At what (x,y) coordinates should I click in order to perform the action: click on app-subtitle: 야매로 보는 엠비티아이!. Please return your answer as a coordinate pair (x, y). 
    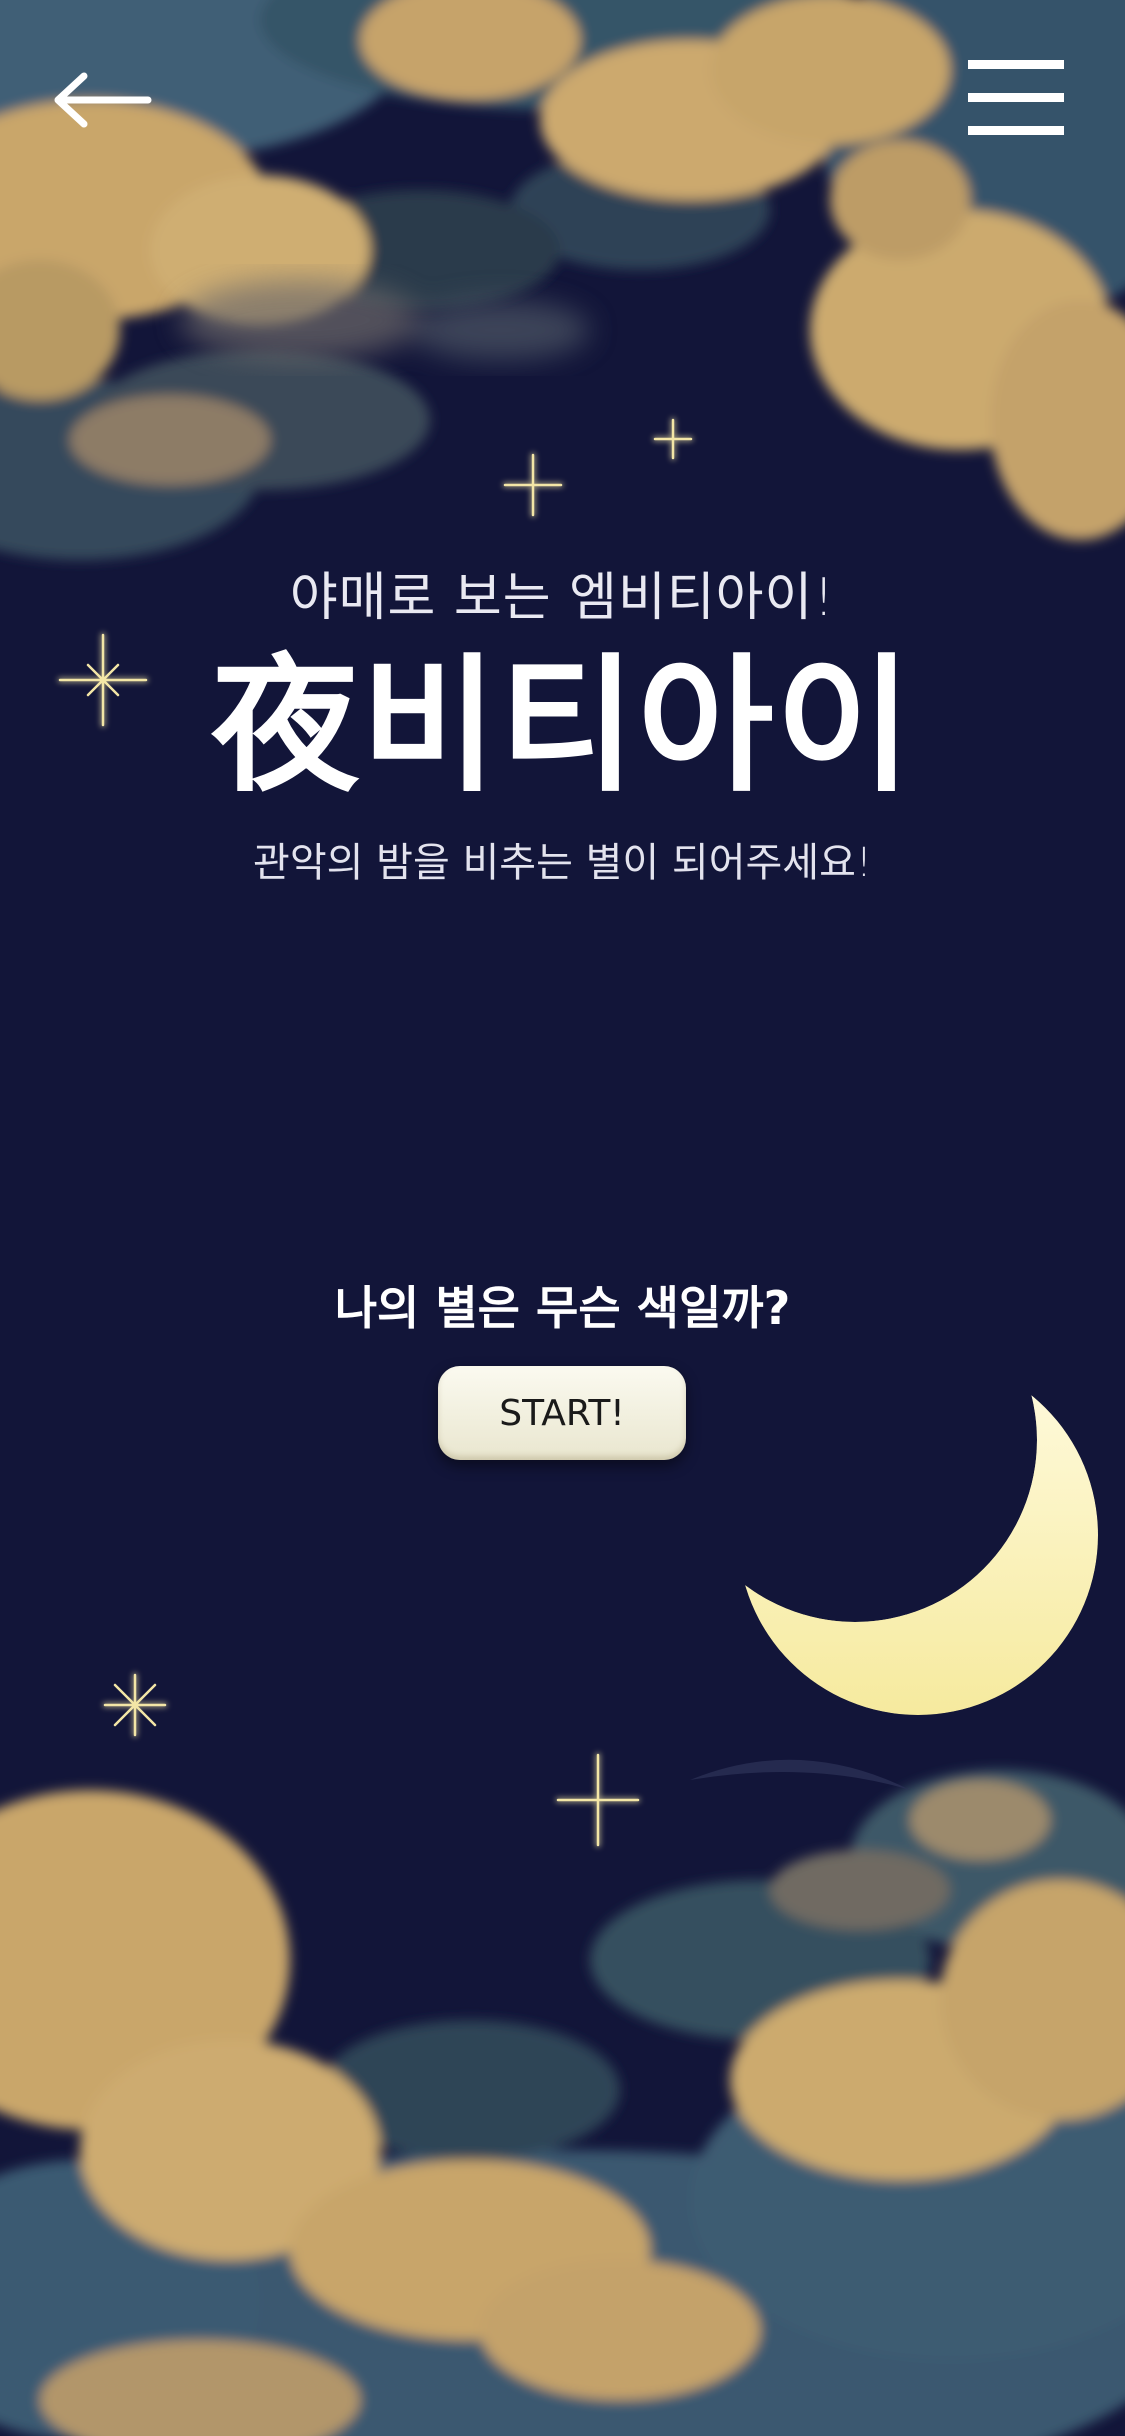
    Looking at the image, I should click on (562, 598).